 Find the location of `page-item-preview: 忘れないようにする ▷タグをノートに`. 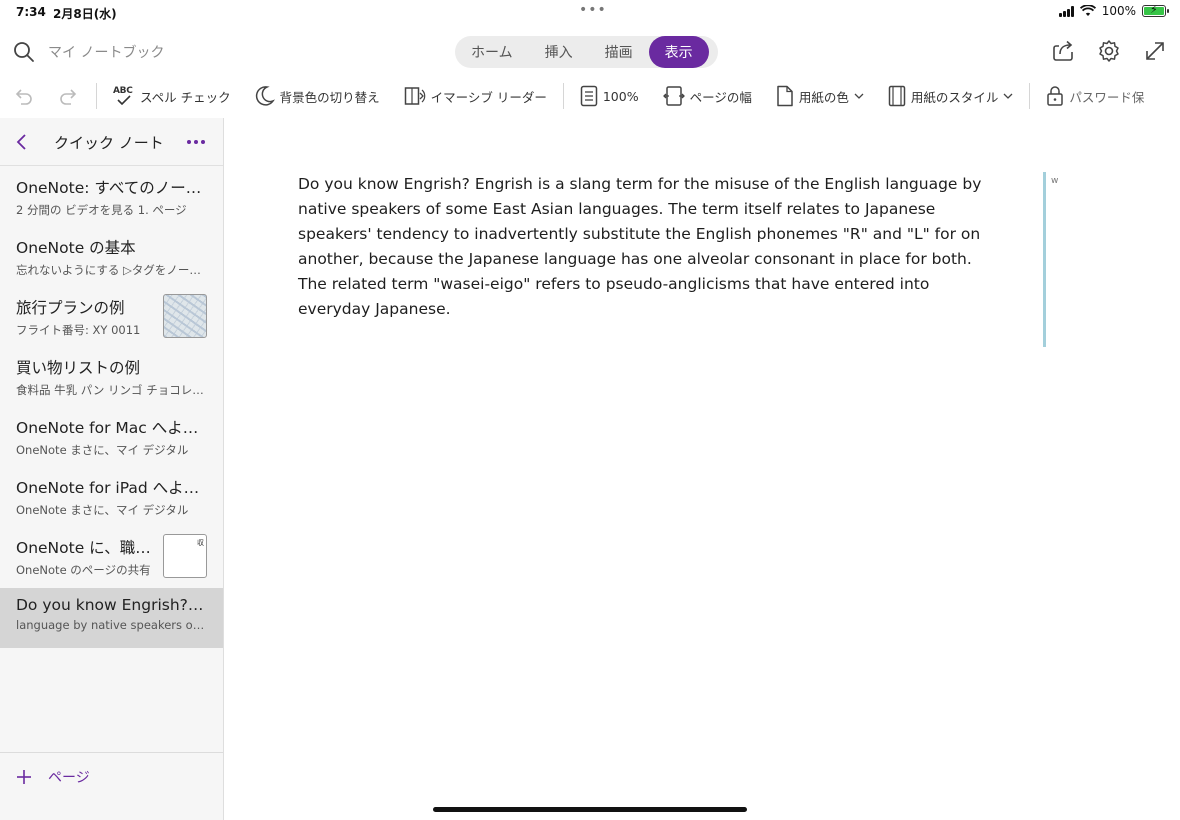

page-item-preview: 忘れないようにする ▷タグをノートに is located at coordinates (111, 270).